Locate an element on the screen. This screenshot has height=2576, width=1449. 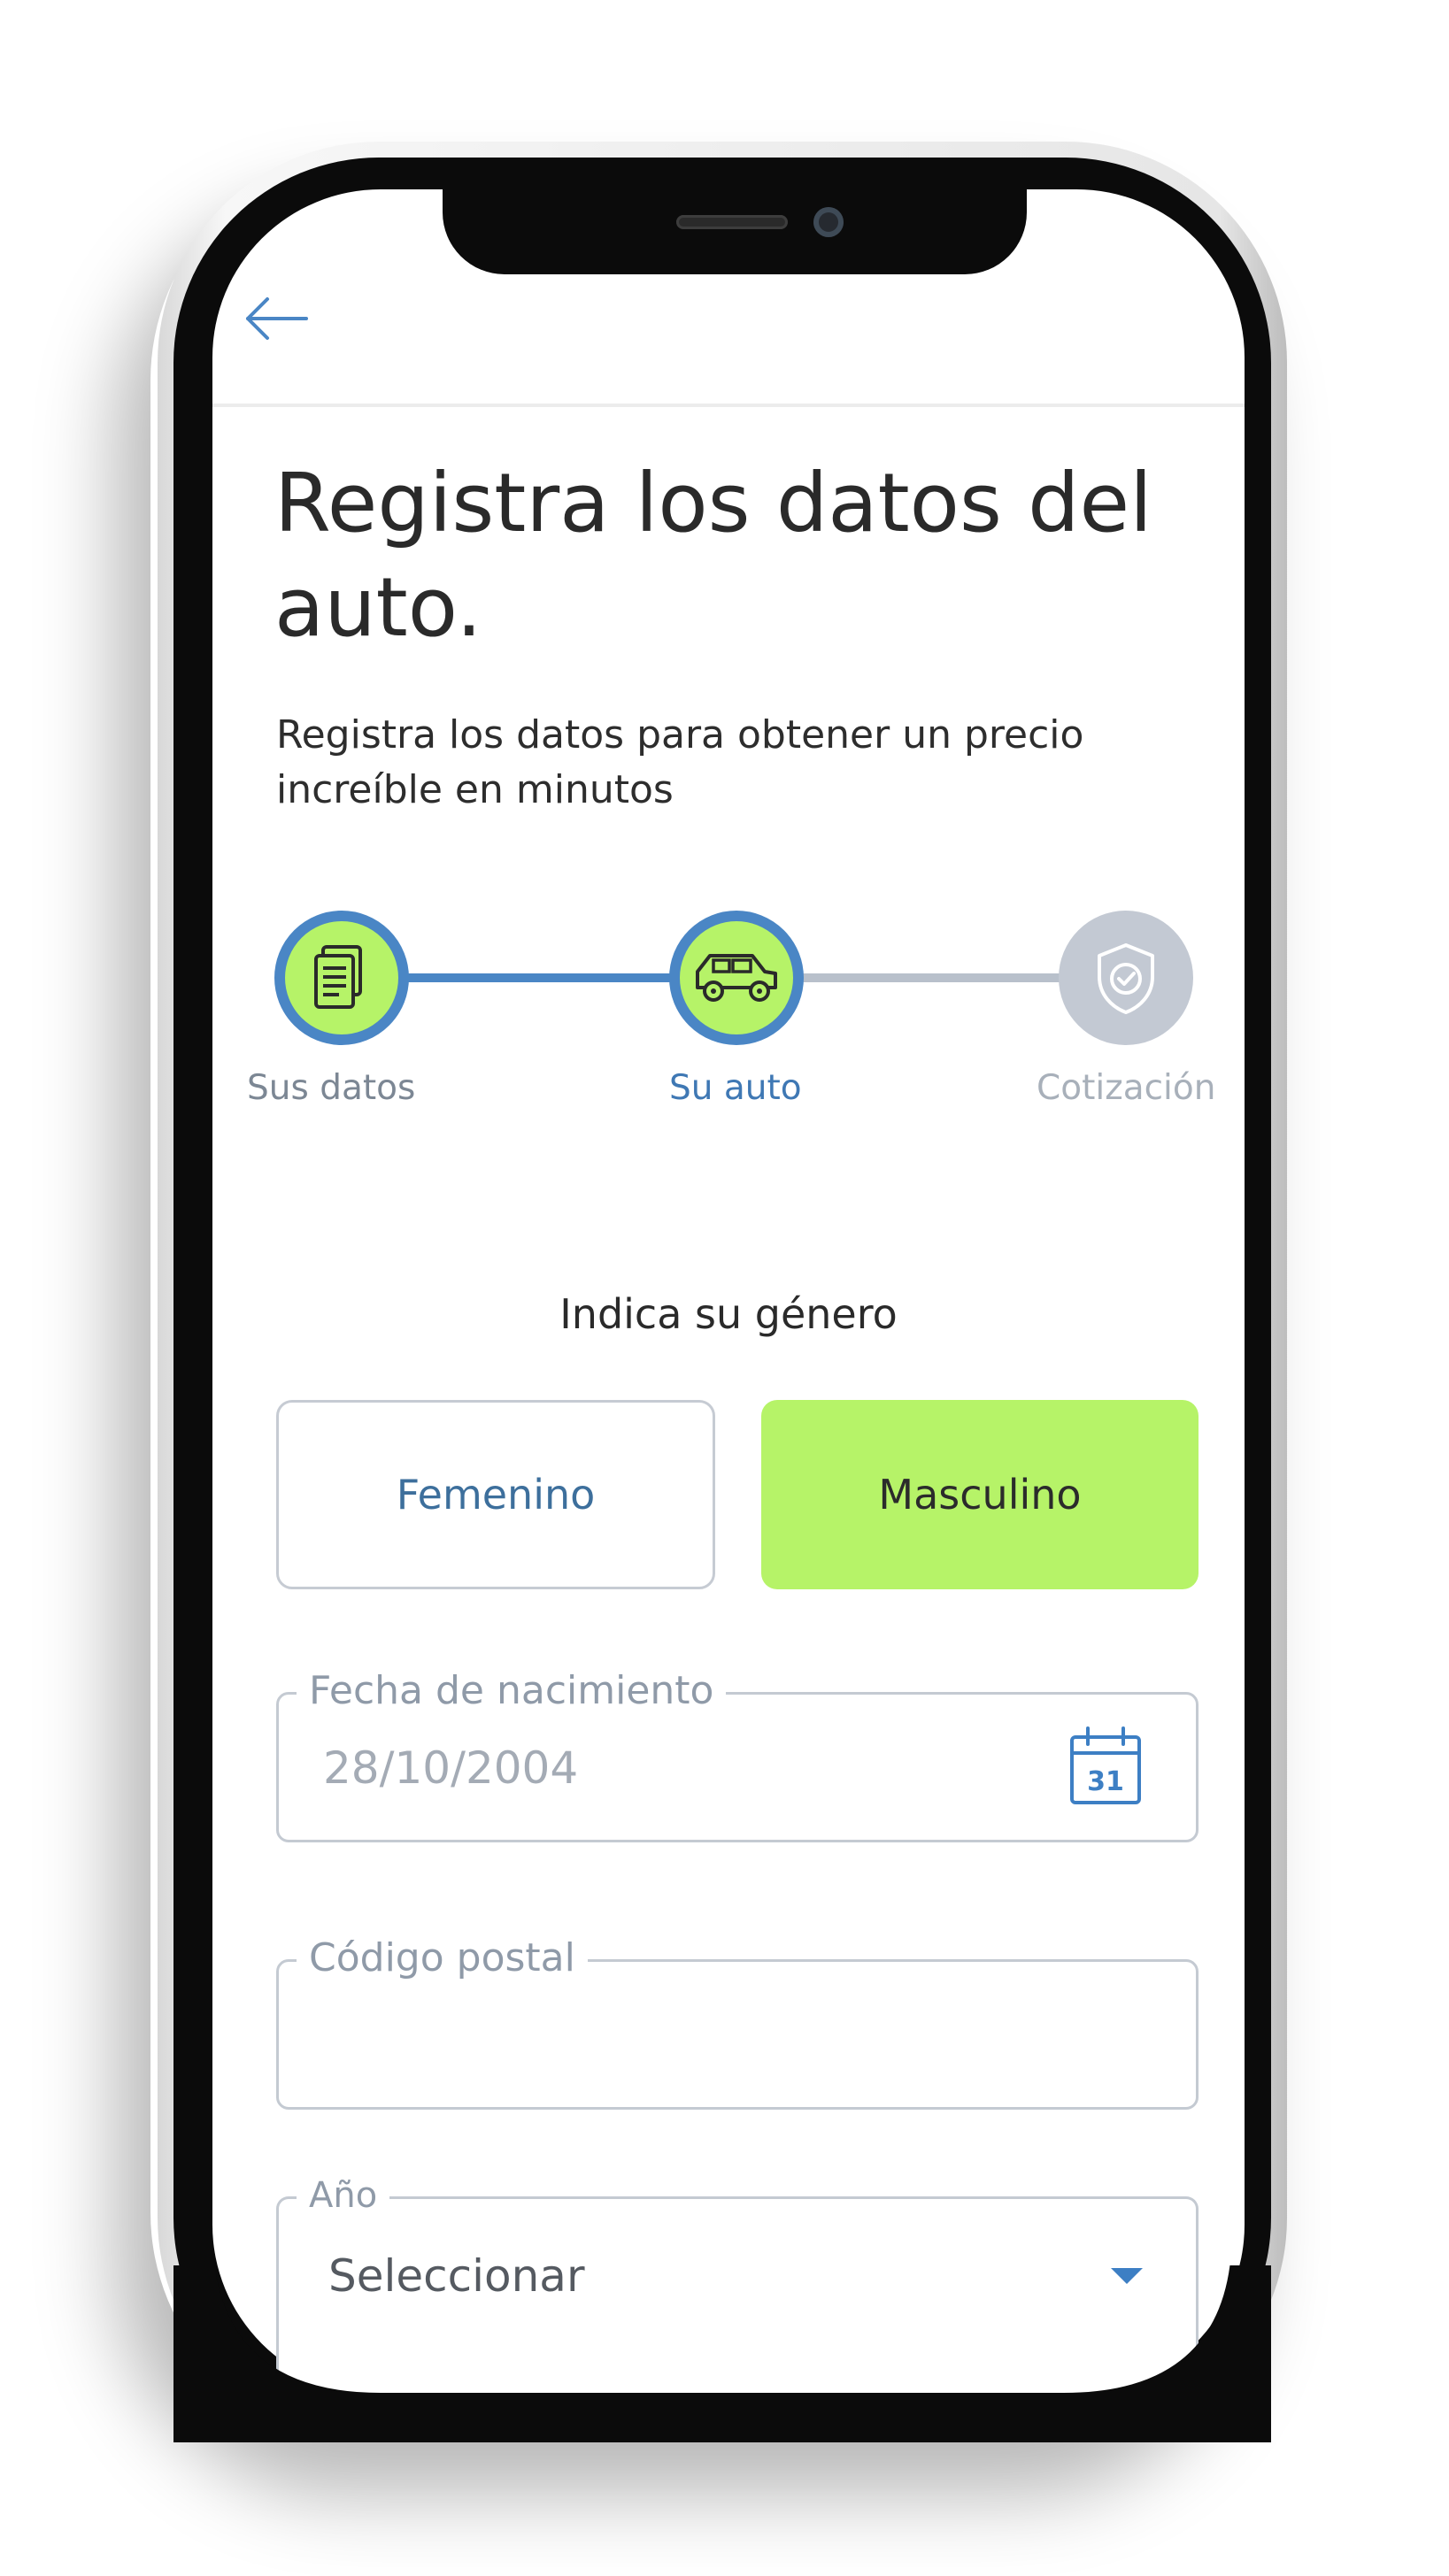
postal-code-field: Código postal is located at coordinates (737, 2022).